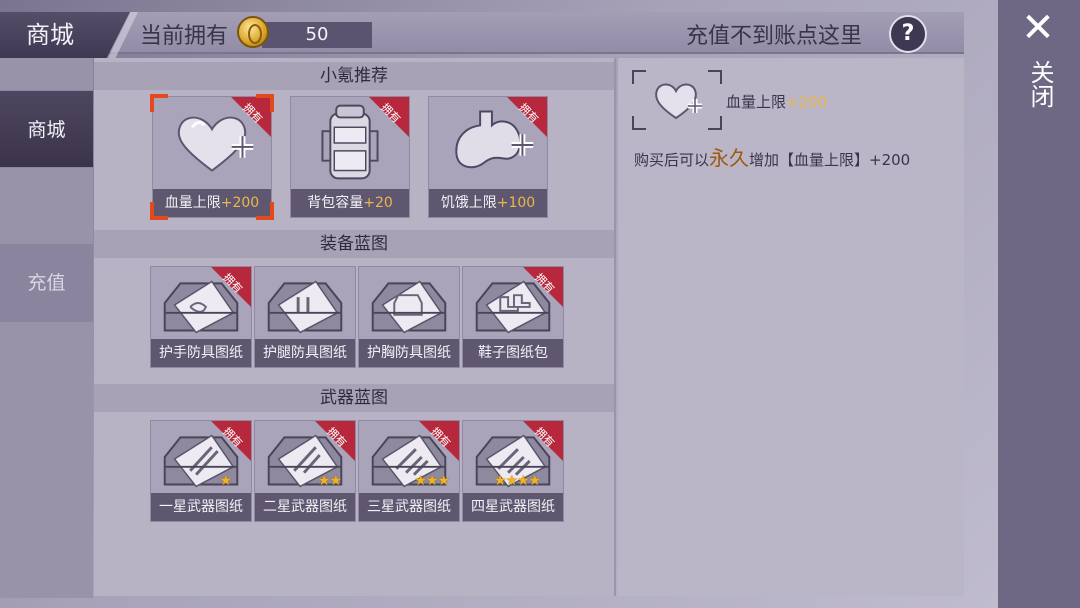 This screenshot has height=608, width=1080. What do you see at coordinates (513, 317) in the screenshot?
I see `shop-item-shoes-blueprint-pack: 拥有 鞋子图纸包` at bounding box center [513, 317].